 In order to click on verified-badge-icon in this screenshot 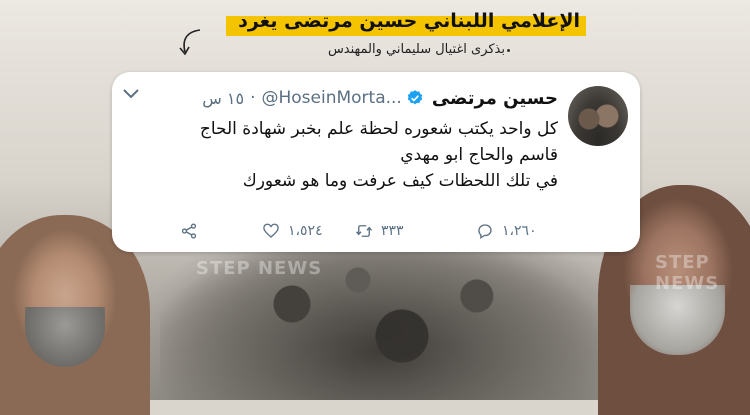, I will do `click(415, 97)`.